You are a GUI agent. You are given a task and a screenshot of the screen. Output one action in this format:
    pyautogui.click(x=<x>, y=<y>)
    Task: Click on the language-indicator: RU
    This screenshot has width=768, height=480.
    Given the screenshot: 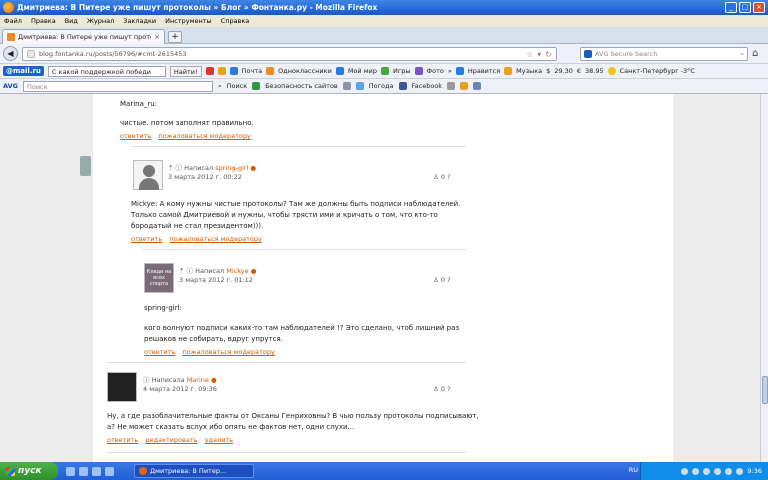 What is the action you would take?
    pyautogui.click(x=633, y=470)
    